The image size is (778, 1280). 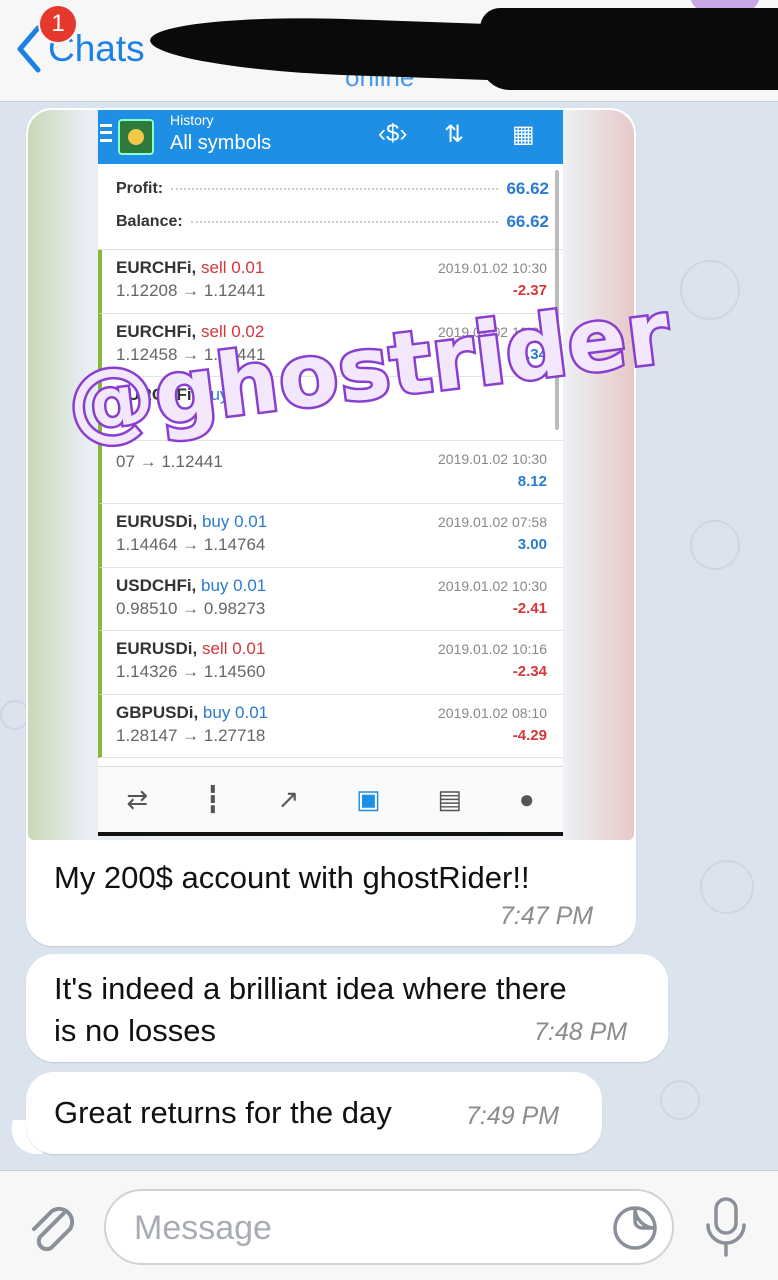 I want to click on metatrader-logo-icon, so click(x=136, y=137).